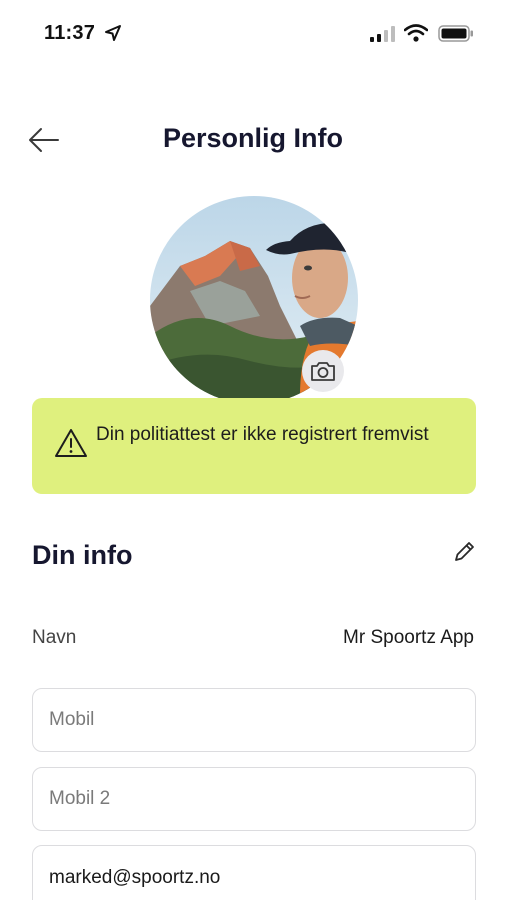 The width and height of the screenshot is (506, 900). Describe the element at coordinates (71, 443) in the screenshot. I see `warning-triangle-icon` at that location.